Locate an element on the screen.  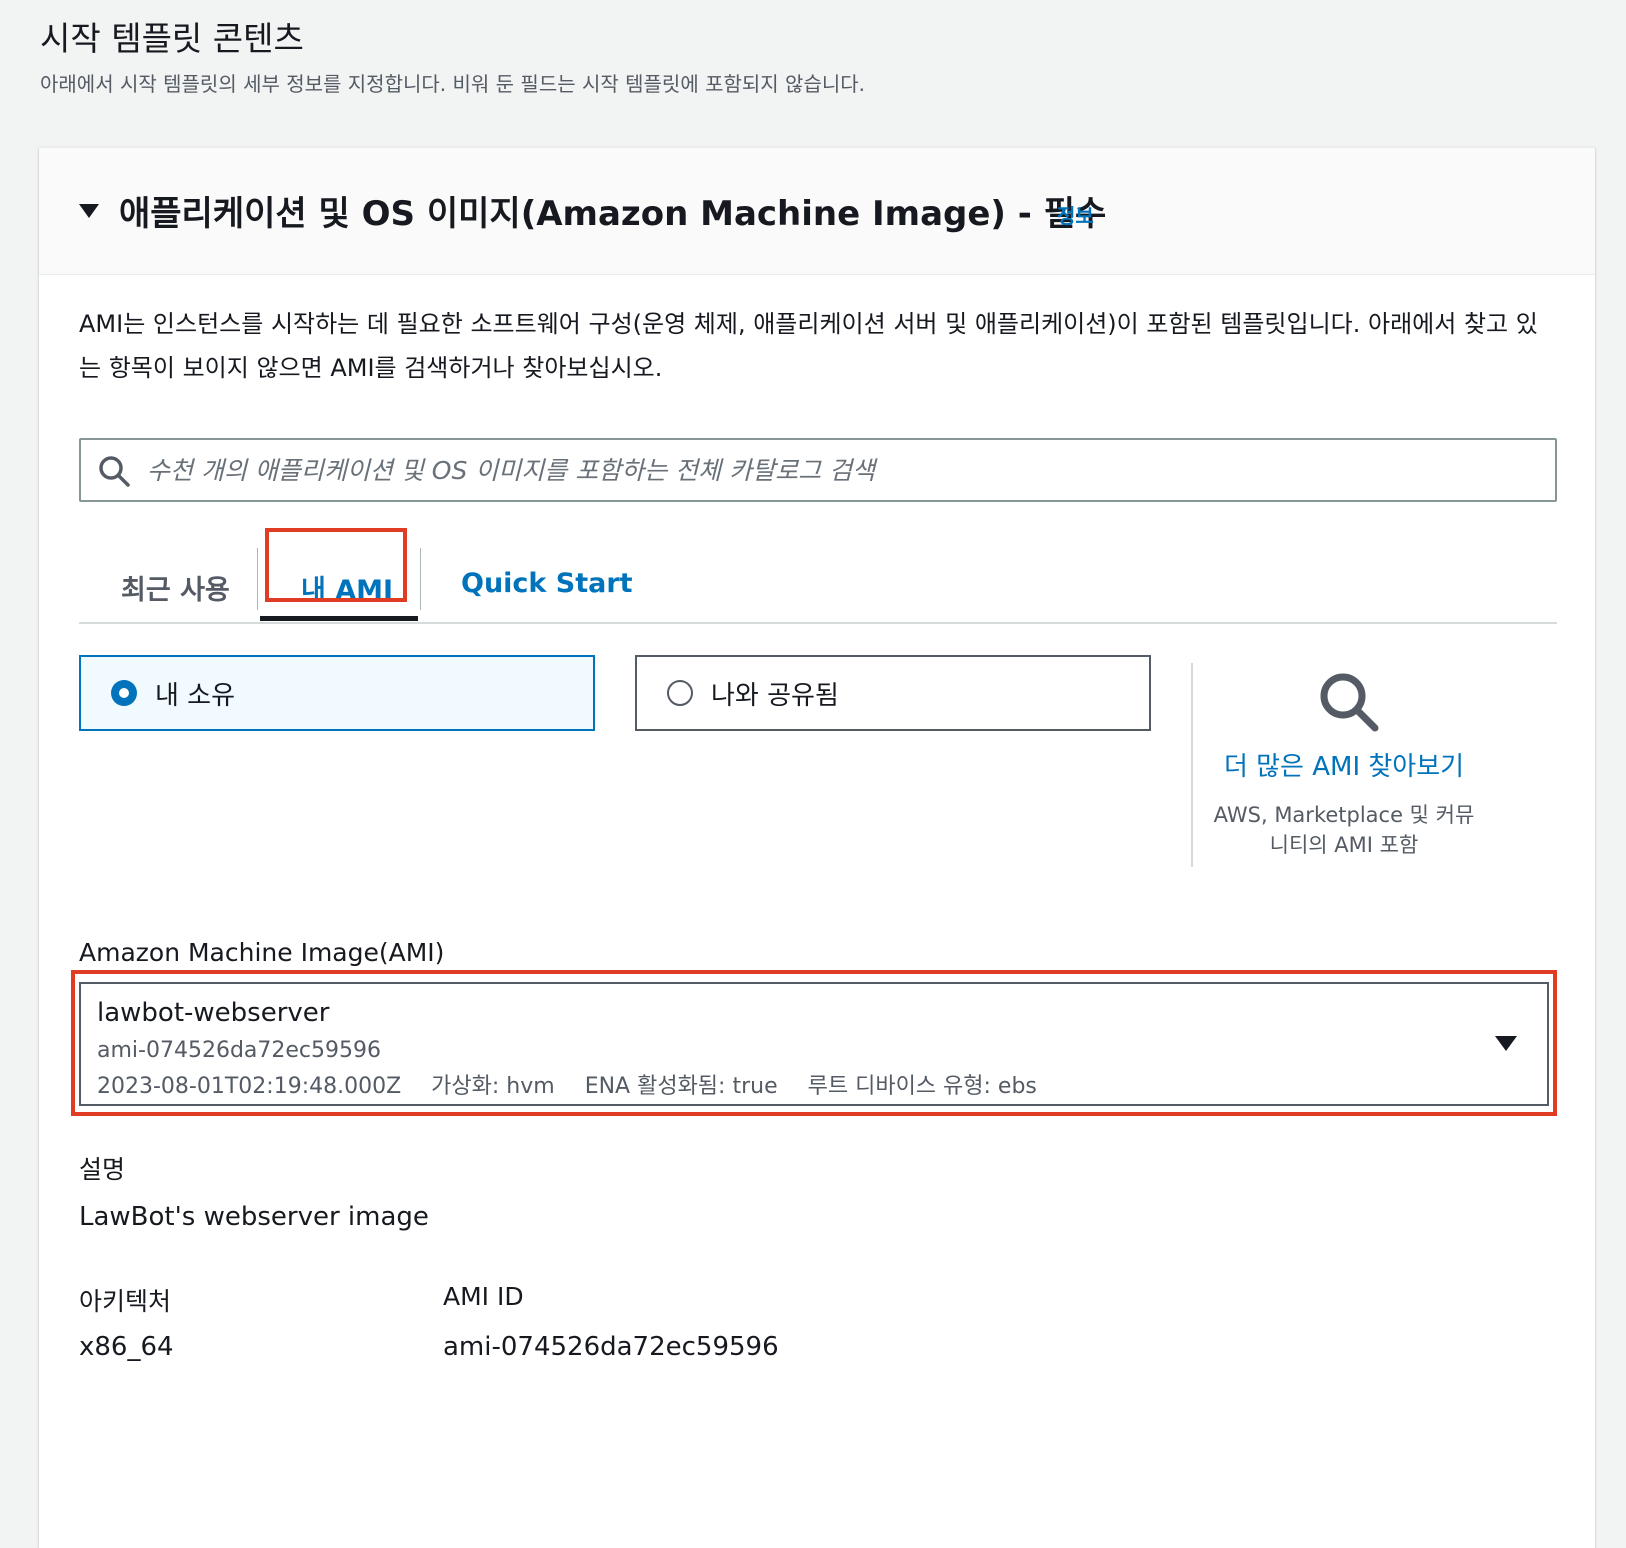
radio-shared-label: 나와 공유됨 is located at coordinates (775, 696).